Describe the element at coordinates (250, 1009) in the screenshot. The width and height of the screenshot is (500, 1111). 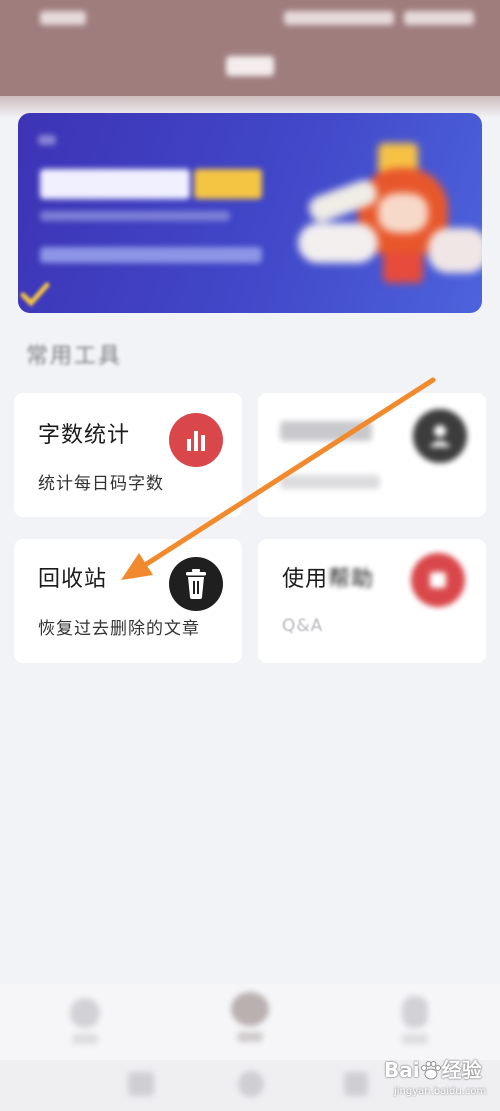
I see `apps-icon` at that location.